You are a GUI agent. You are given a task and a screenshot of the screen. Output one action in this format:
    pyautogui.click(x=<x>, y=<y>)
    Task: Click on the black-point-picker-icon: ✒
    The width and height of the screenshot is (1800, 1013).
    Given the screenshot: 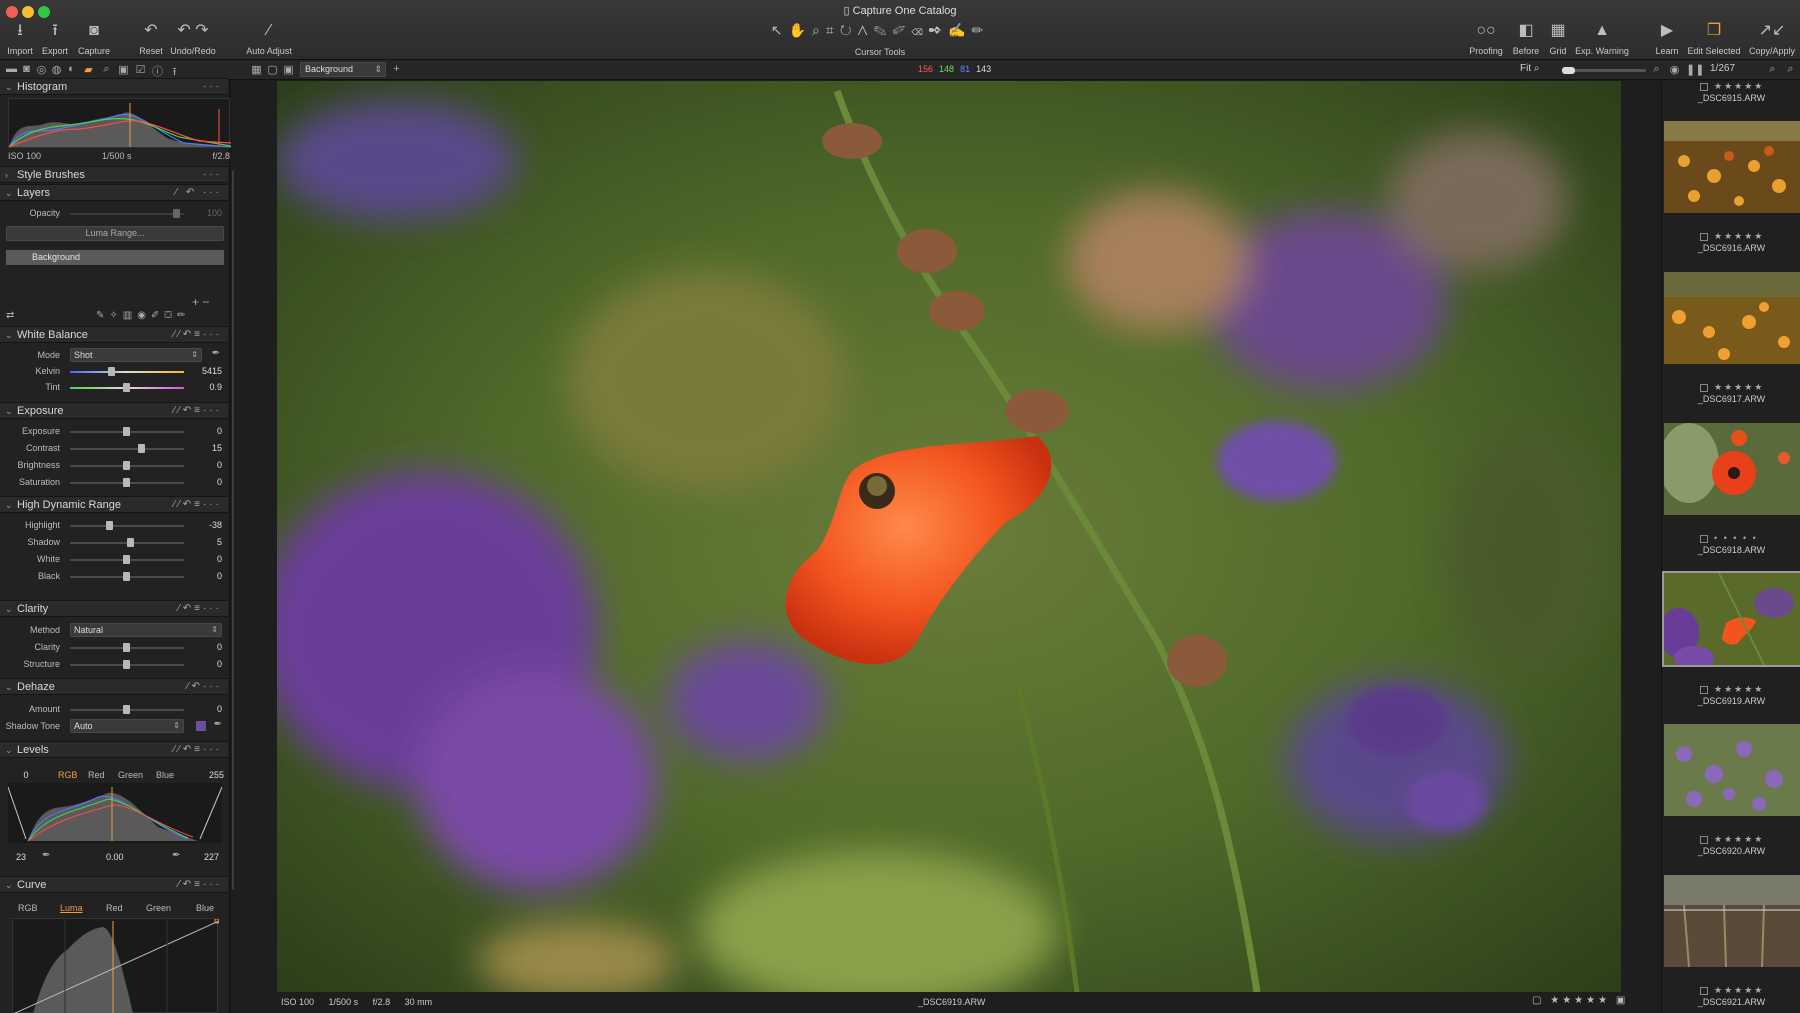 What is the action you would take?
    pyautogui.click(x=46, y=855)
    